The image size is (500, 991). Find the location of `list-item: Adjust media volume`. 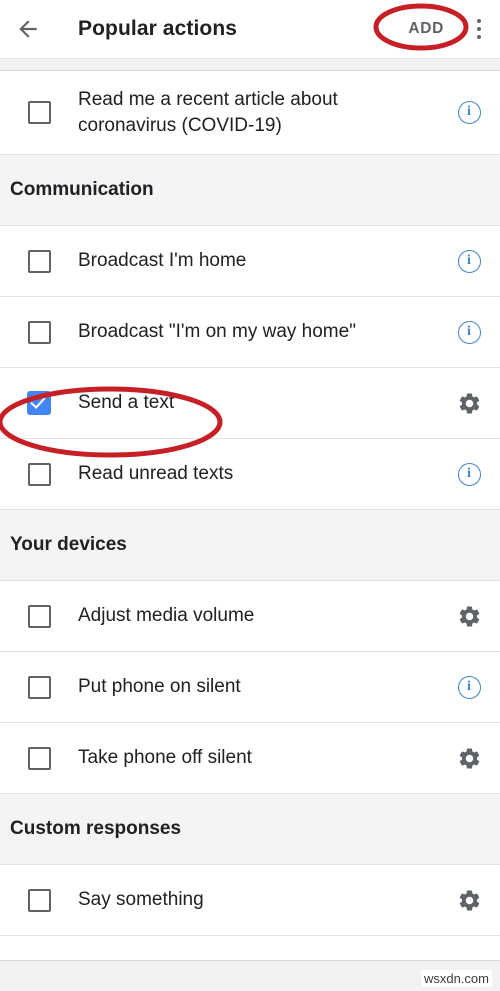

list-item: Adjust media volume is located at coordinates (250, 616).